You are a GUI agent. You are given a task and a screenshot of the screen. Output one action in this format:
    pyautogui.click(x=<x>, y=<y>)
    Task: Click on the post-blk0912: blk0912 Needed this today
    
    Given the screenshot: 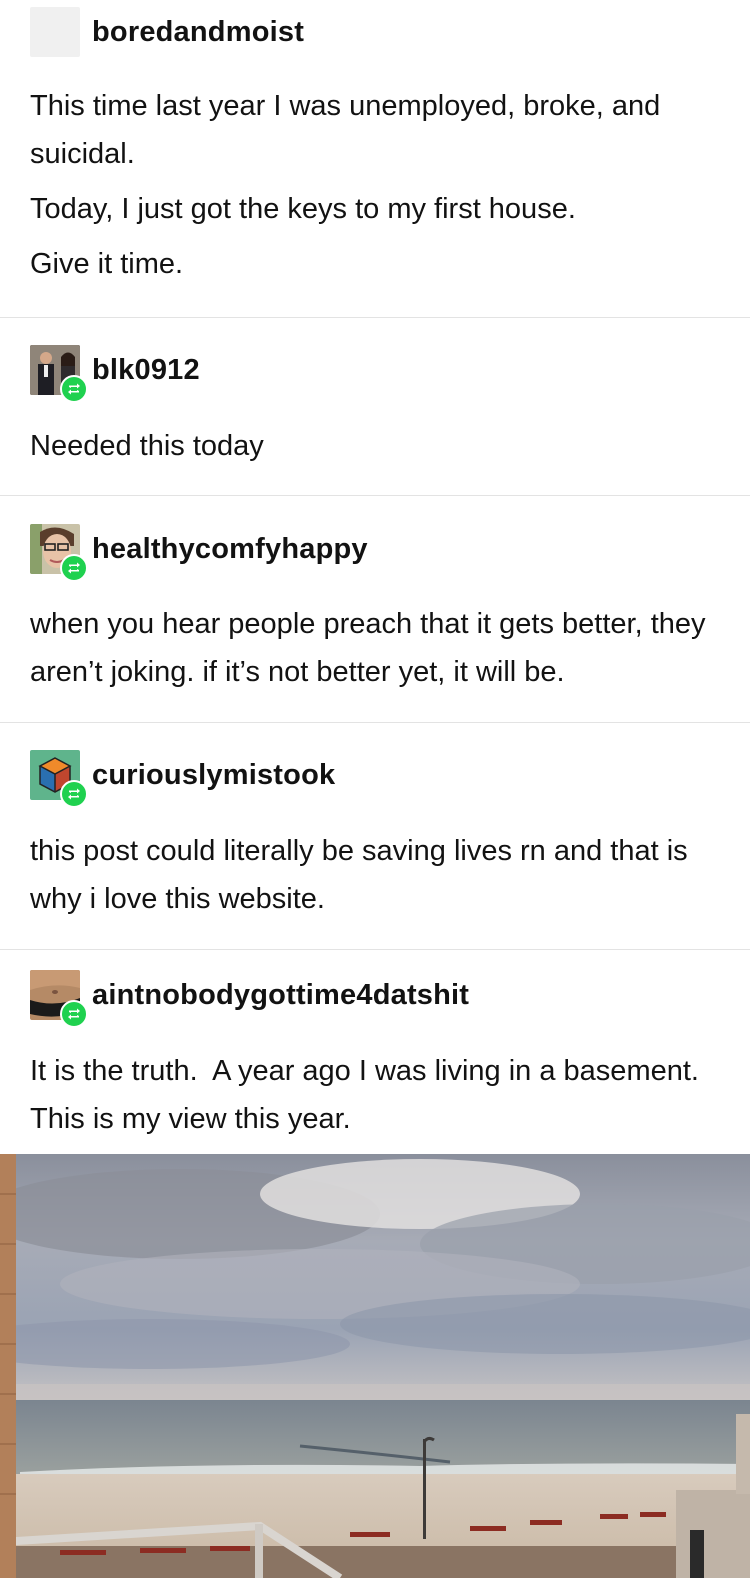 What is the action you would take?
    pyautogui.click(x=375, y=407)
    